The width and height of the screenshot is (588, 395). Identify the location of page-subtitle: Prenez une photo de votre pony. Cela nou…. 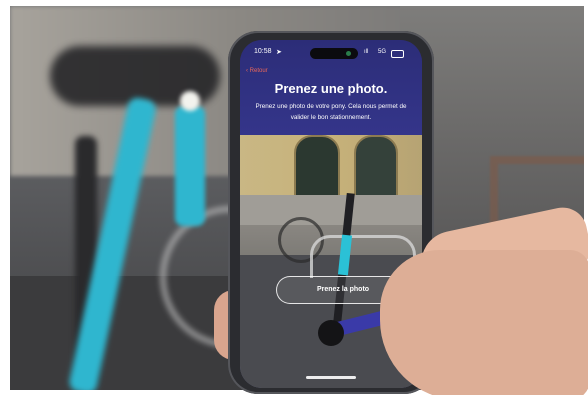
(331, 112).